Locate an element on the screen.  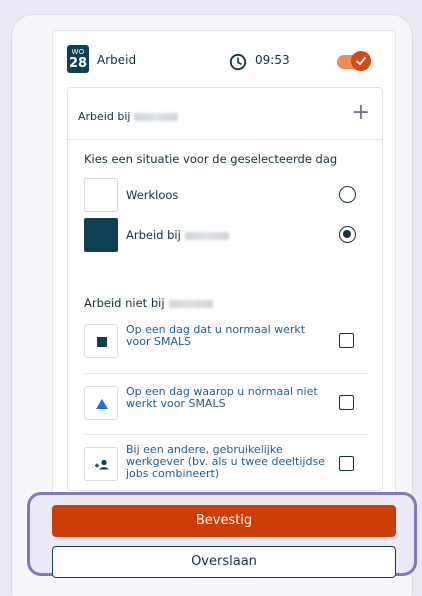
card-header: WO 28 Arbeid 09:53 is located at coordinates (224, 59).